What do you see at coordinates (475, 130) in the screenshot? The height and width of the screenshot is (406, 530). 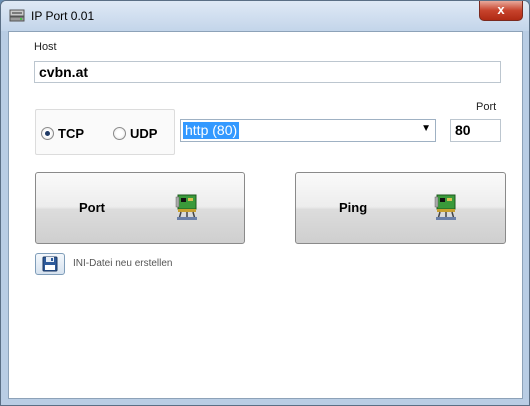 I see `port-input: 80` at bounding box center [475, 130].